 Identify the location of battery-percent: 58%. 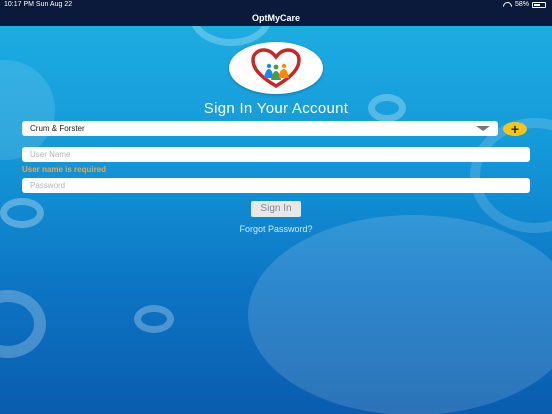
(521, 4).